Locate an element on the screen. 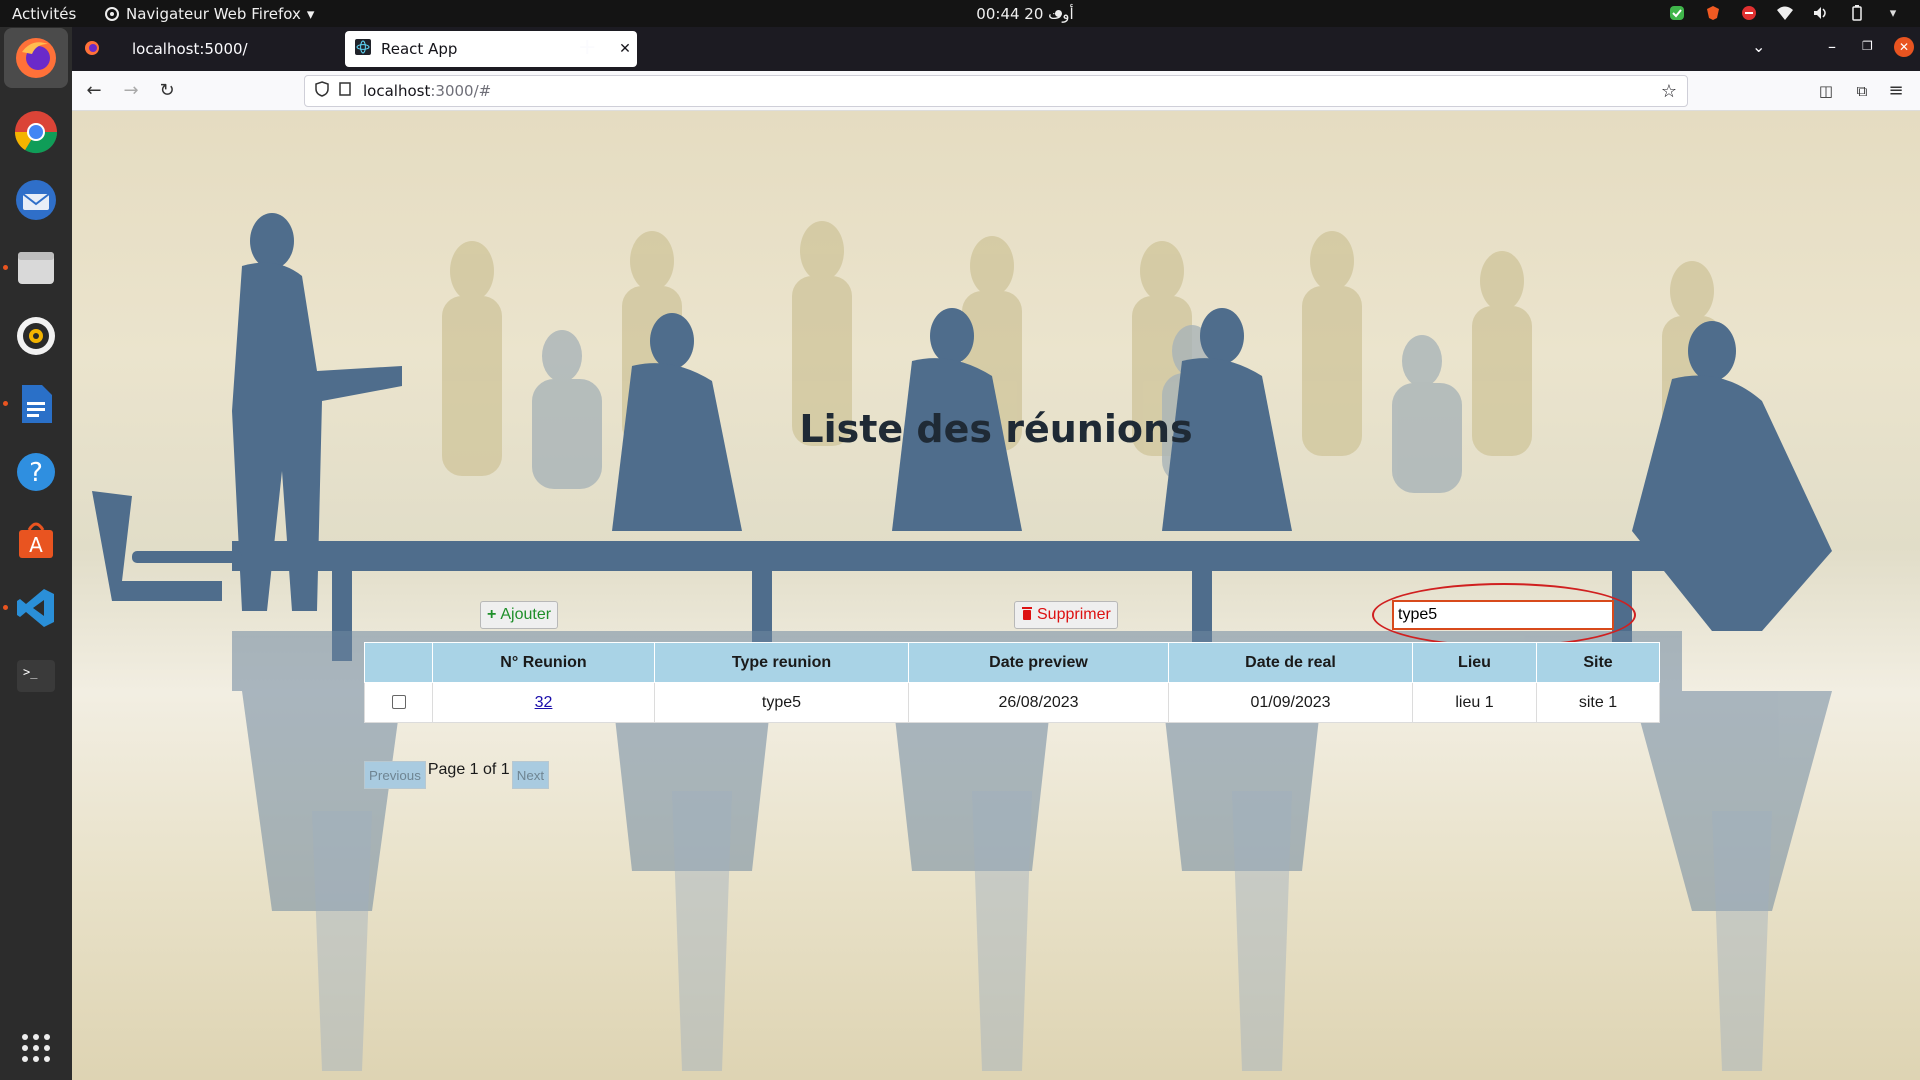 The height and width of the screenshot is (1080, 1920). date-preview-cell: 26/08/2023 is located at coordinates (1038, 702).